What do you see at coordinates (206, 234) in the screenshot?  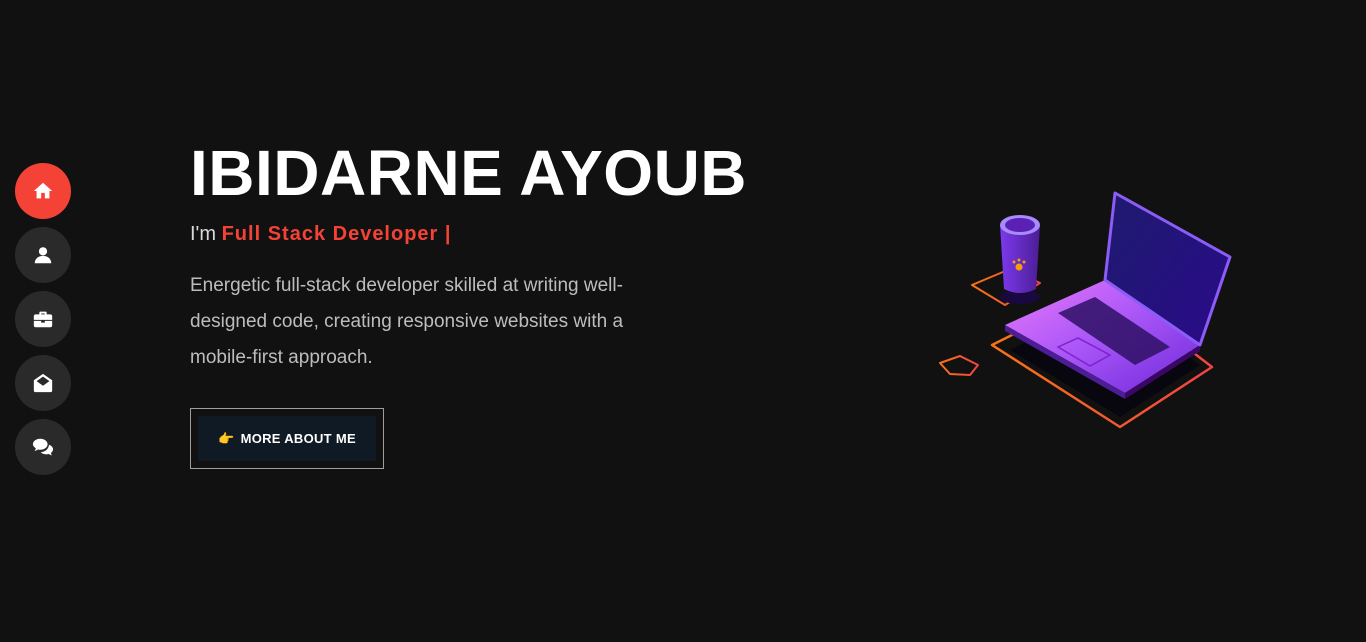 I see `role-prefix: I'm` at bounding box center [206, 234].